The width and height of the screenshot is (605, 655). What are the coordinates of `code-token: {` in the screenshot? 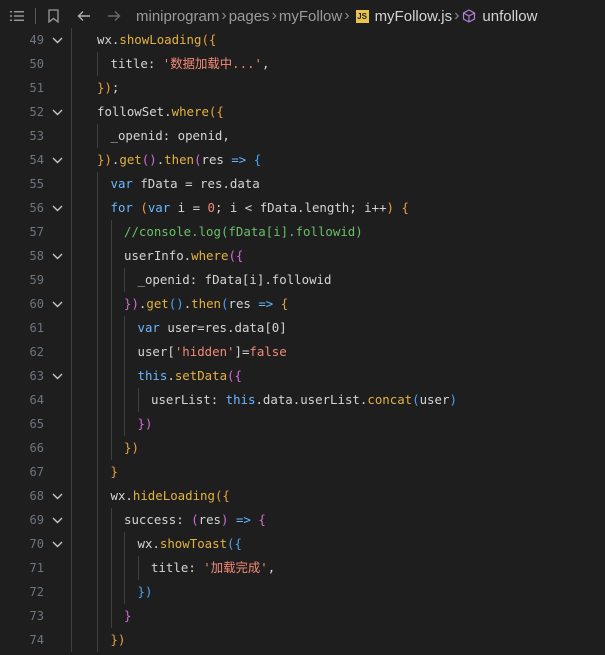 It's located at (257, 159).